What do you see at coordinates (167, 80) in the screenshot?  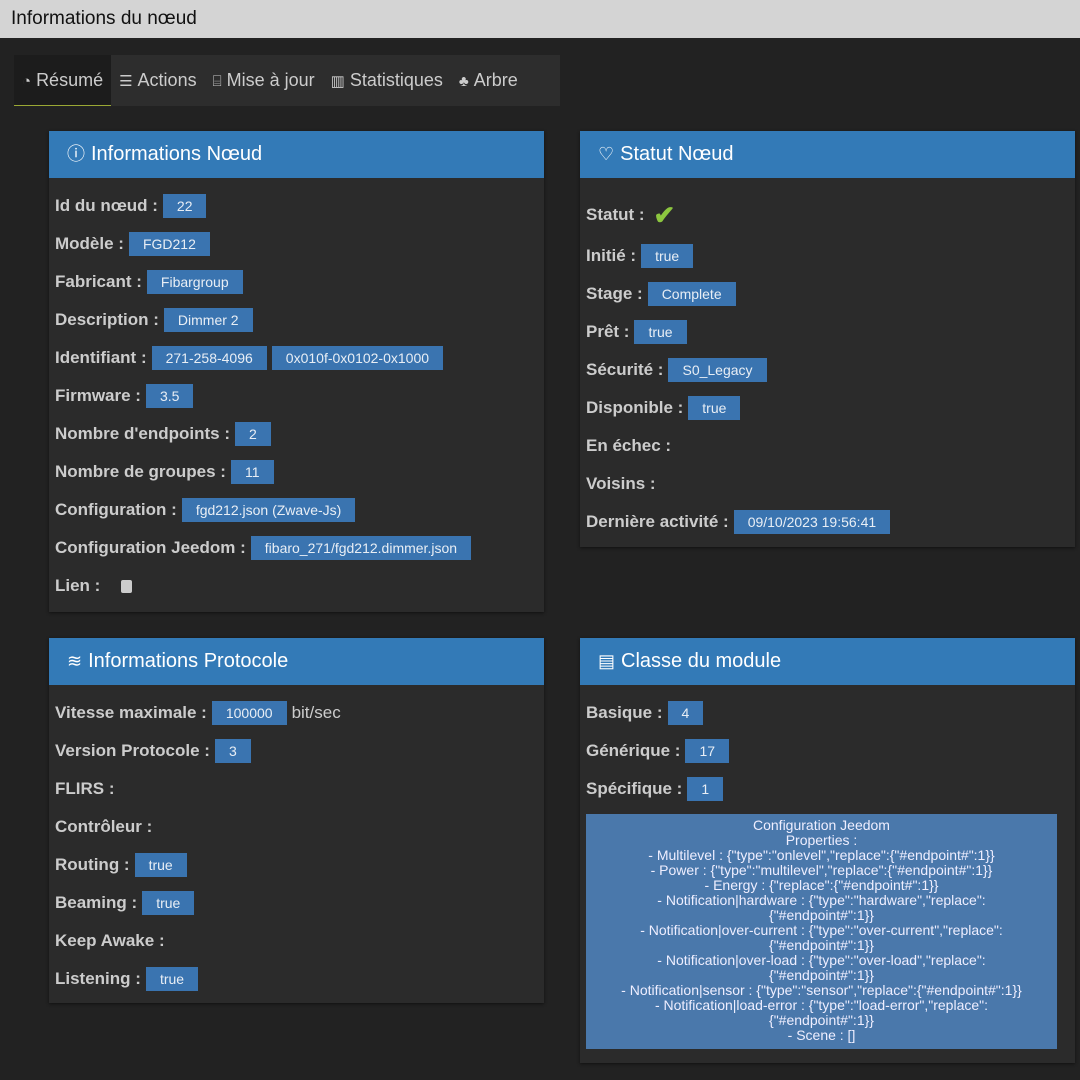 I see `tab-label: Actions` at bounding box center [167, 80].